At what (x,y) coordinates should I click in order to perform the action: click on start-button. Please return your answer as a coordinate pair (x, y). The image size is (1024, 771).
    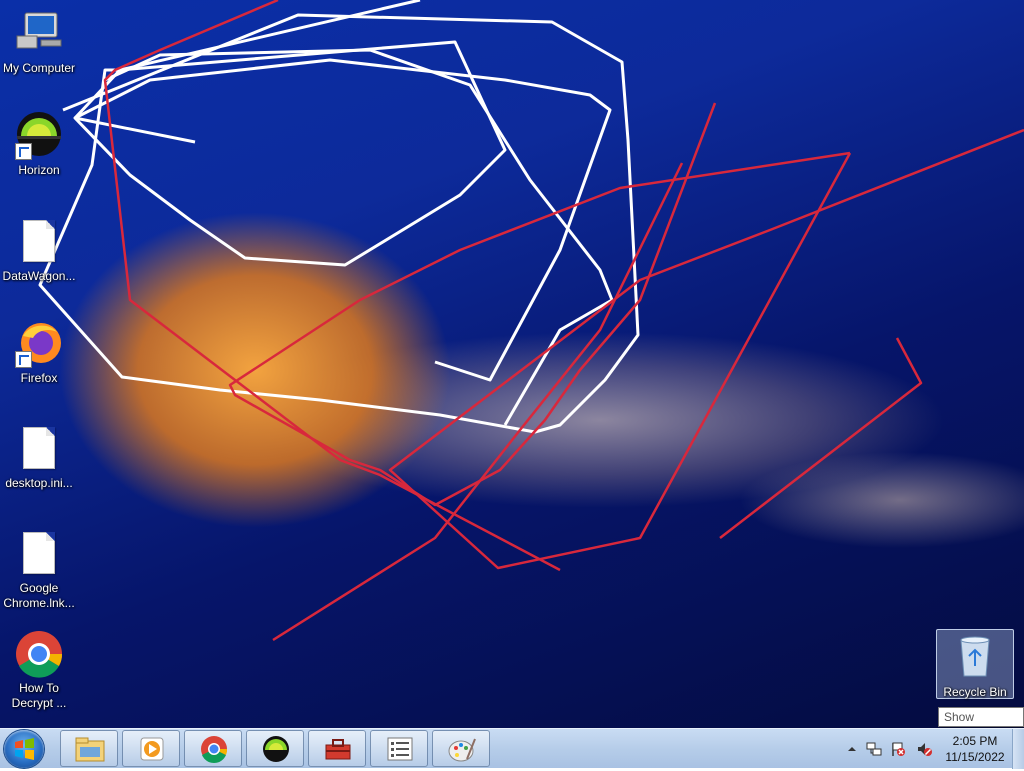
    Looking at the image, I should click on (24, 749).